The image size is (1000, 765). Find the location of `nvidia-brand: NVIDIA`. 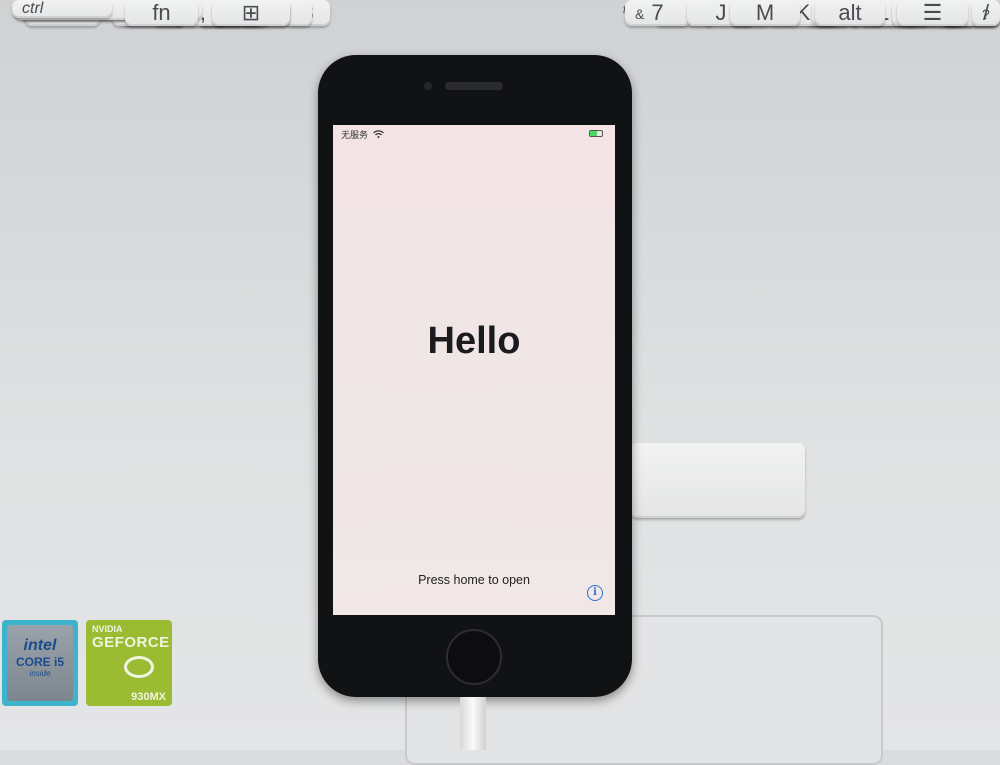

nvidia-brand: NVIDIA is located at coordinates (107, 629).